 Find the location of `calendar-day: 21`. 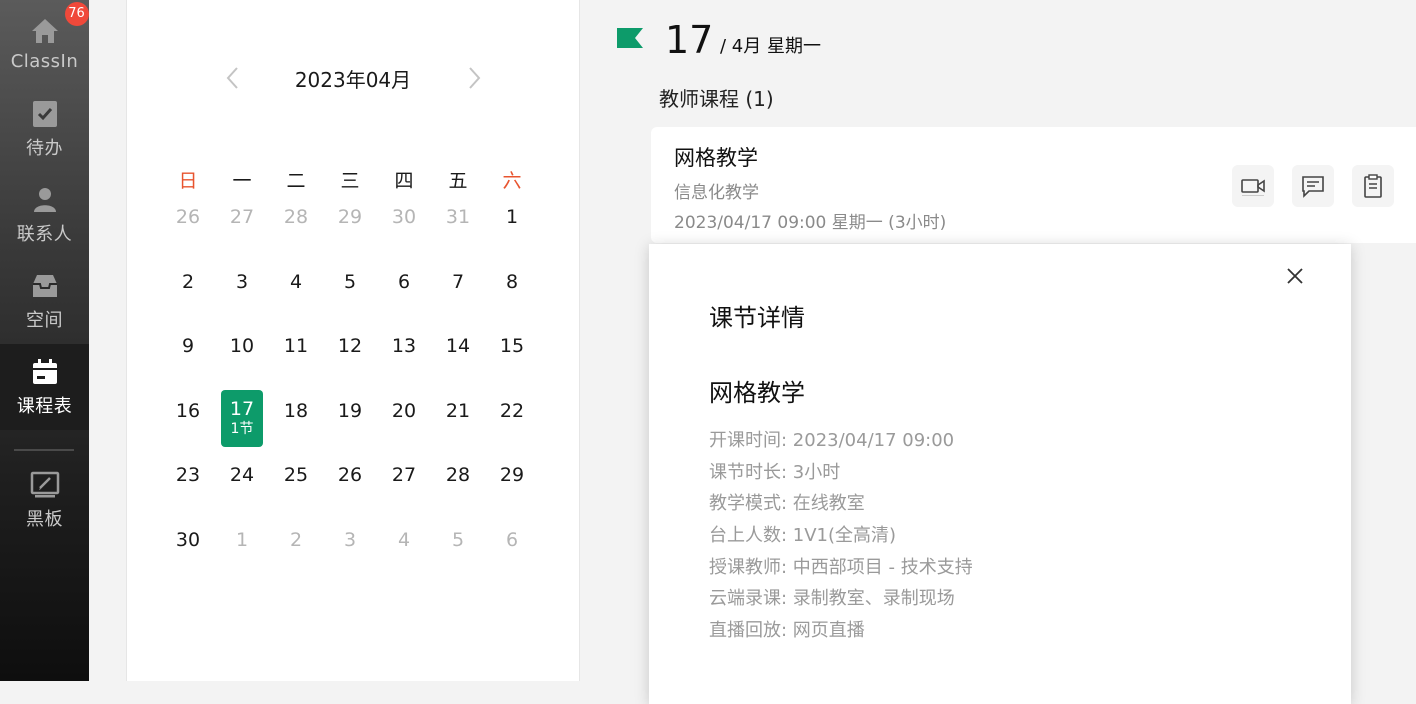

calendar-day: 21 is located at coordinates (458, 424).